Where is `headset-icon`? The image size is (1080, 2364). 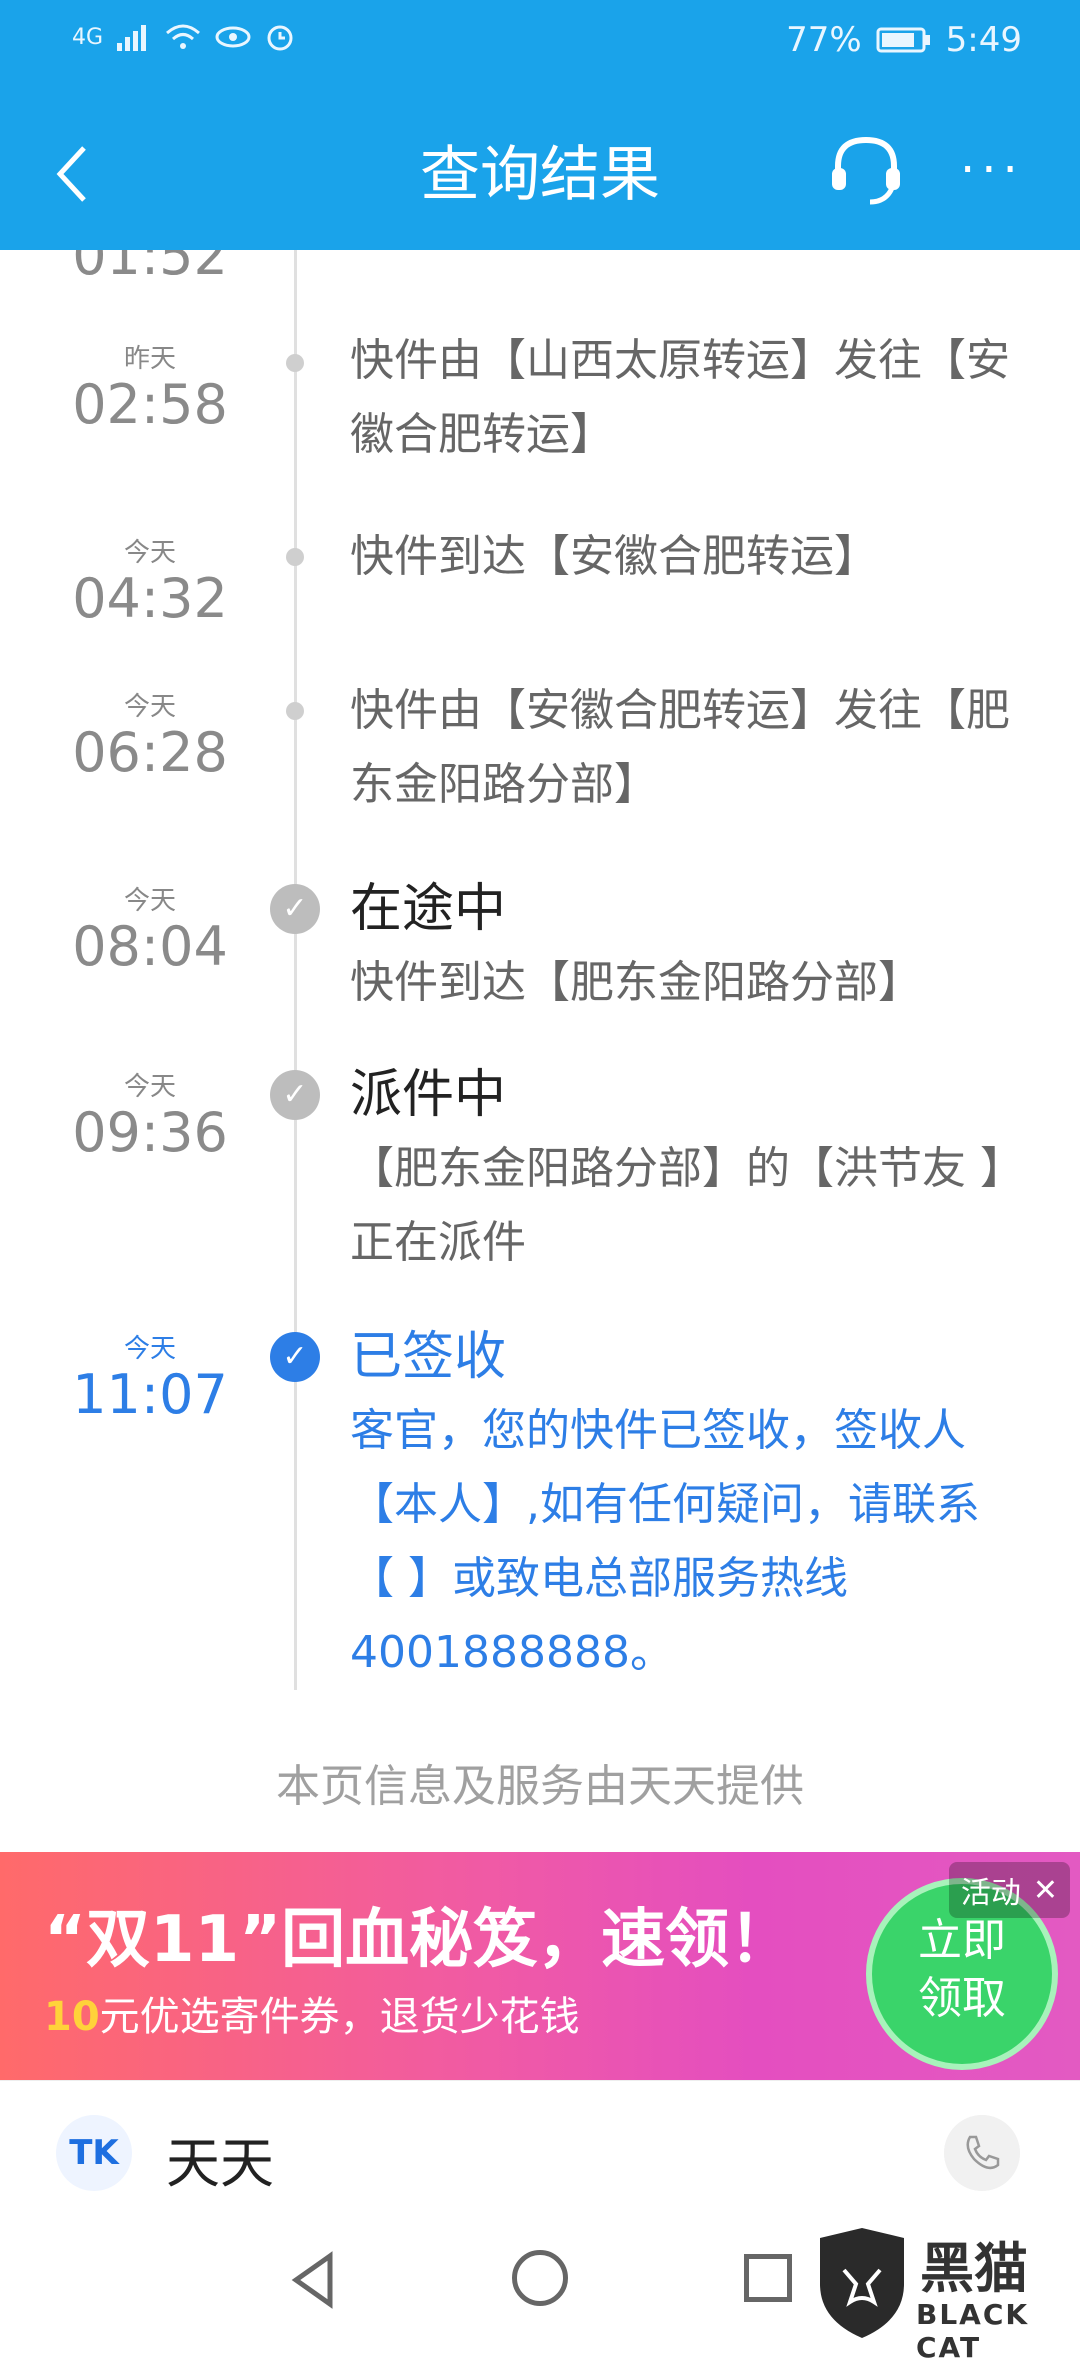
headset-icon is located at coordinates (866, 170).